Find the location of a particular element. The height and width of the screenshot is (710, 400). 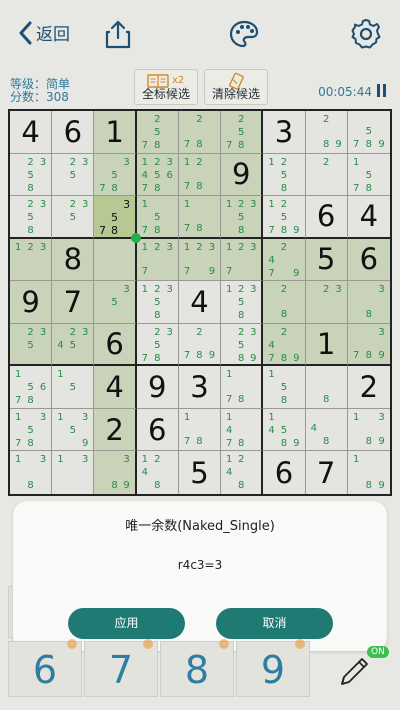

sudoku-cell-r6c5: 2789 is located at coordinates (200, 345).